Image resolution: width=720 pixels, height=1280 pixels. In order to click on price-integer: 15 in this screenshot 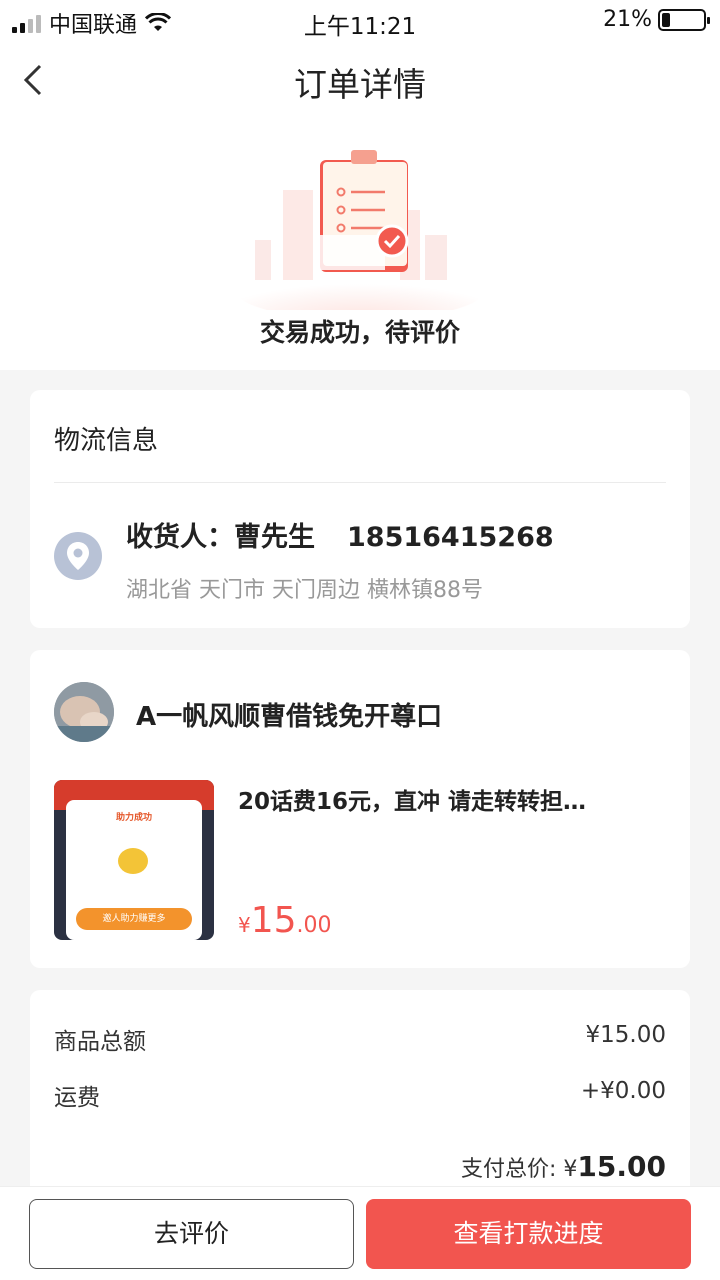, I will do `click(273, 920)`.